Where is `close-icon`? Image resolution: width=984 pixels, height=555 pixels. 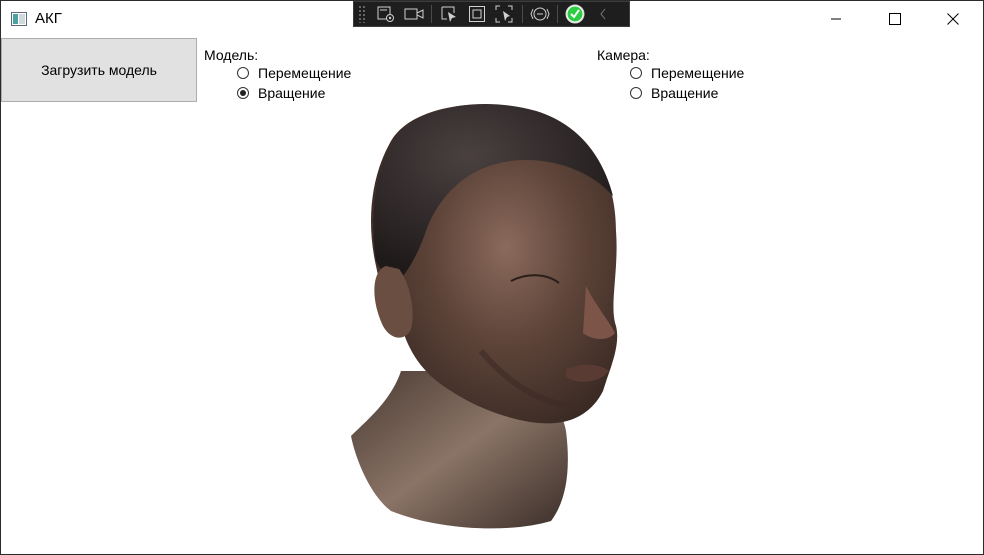
close-icon is located at coordinates (953, 19).